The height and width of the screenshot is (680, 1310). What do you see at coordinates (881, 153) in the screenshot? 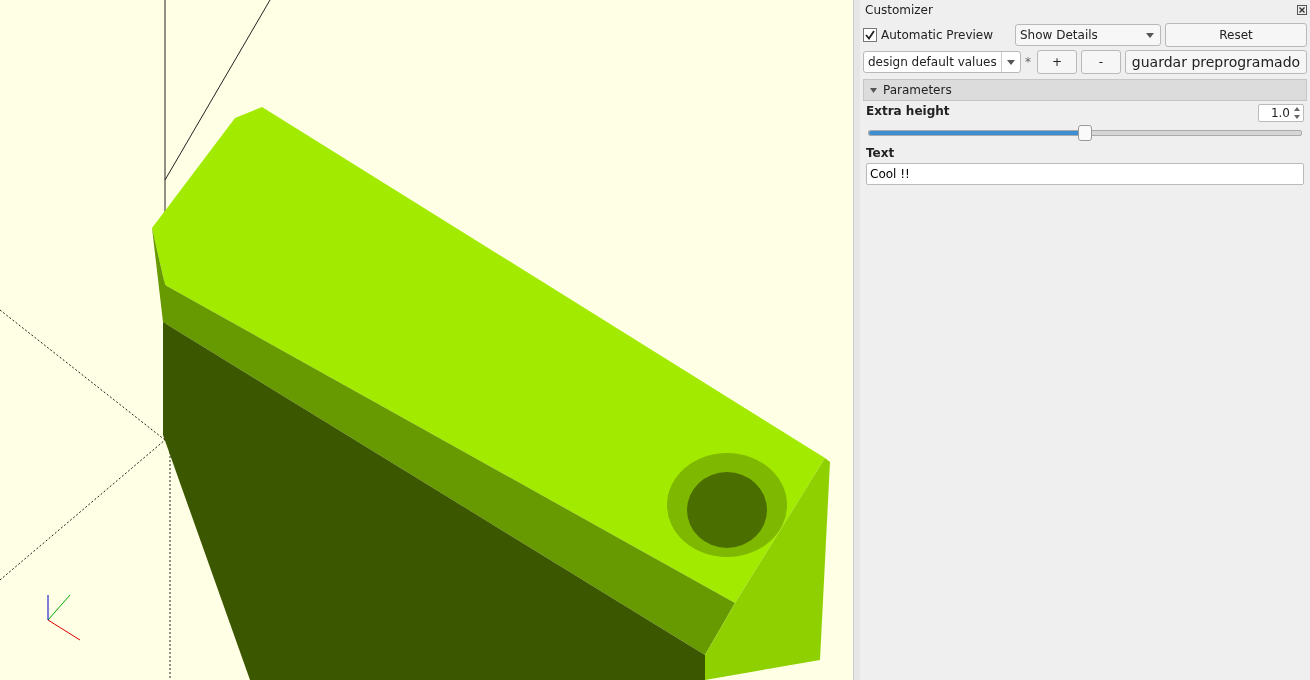
I see `parameter-label: Text` at bounding box center [881, 153].